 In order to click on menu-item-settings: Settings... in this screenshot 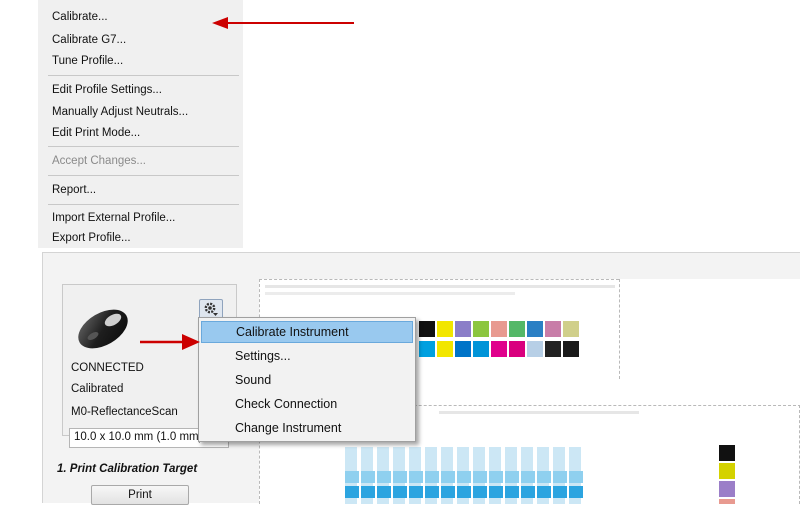, I will do `click(307, 356)`.